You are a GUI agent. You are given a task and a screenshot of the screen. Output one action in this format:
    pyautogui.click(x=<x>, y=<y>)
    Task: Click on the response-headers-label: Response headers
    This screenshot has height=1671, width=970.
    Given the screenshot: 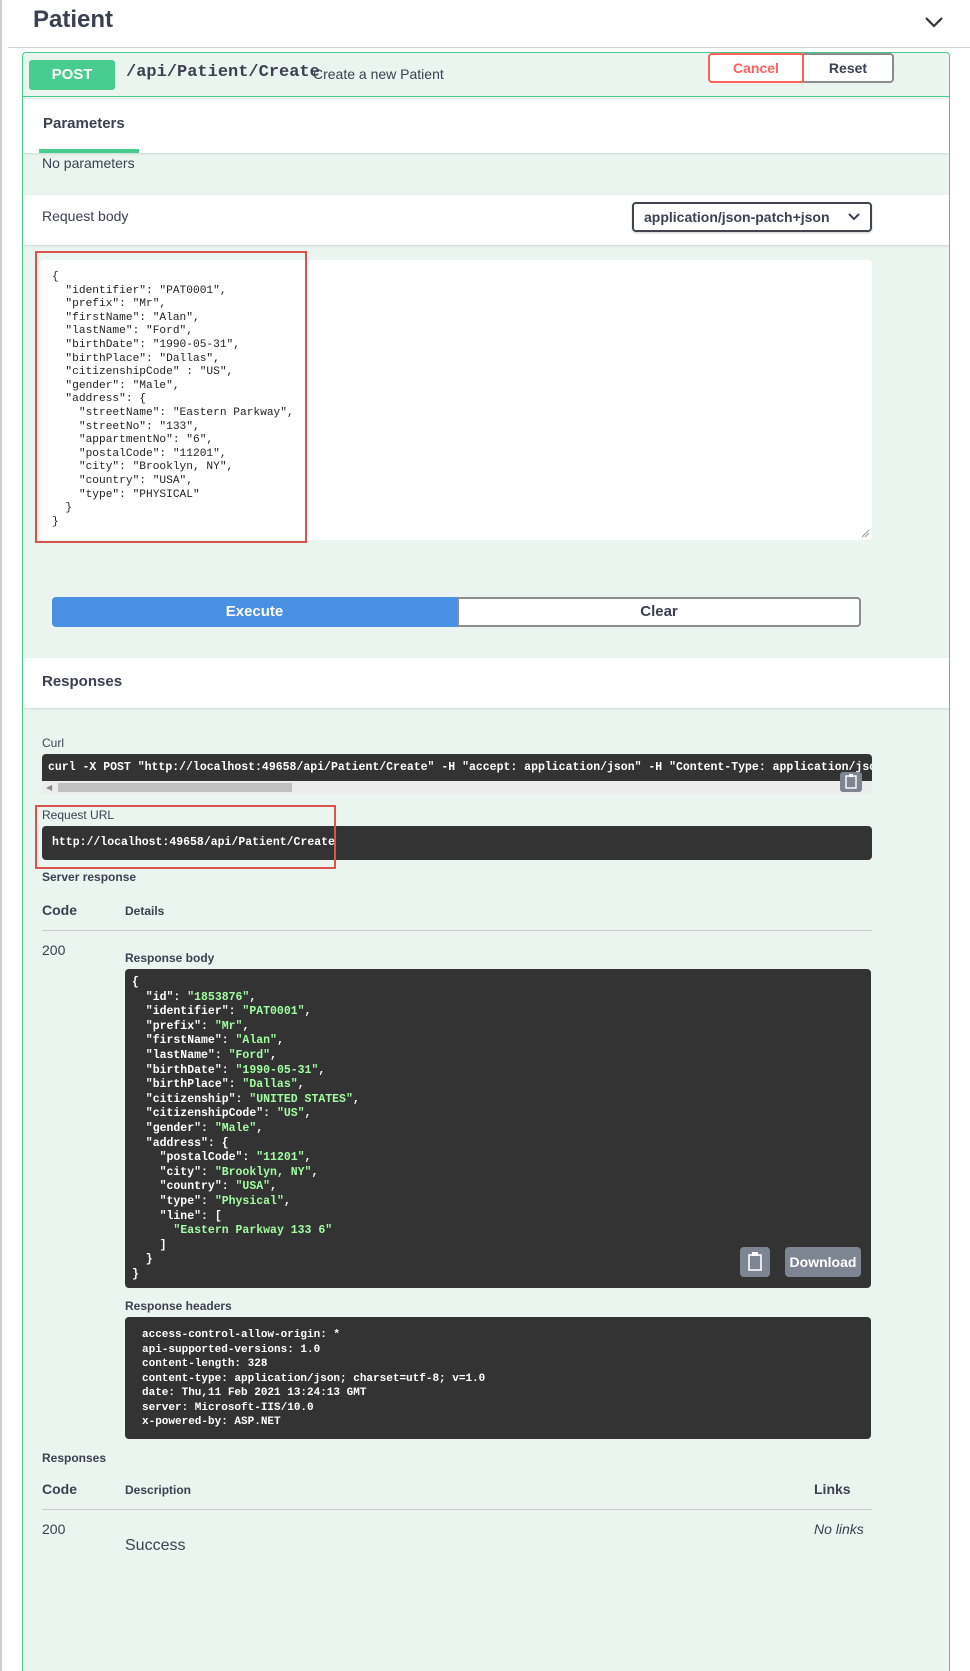 What is the action you would take?
    pyautogui.click(x=178, y=1306)
    